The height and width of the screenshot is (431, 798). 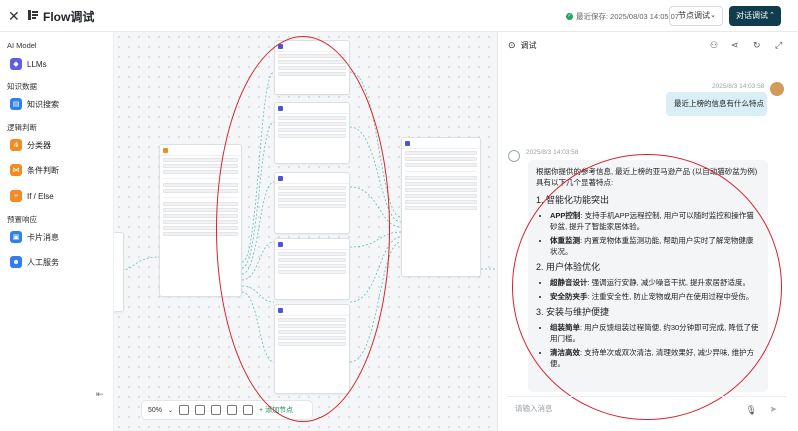 What do you see at coordinates (552, 152) in the screenshot?
I see `bot-message-time: 2025/8/3 14:03:58` at bounding box center [552, 152].